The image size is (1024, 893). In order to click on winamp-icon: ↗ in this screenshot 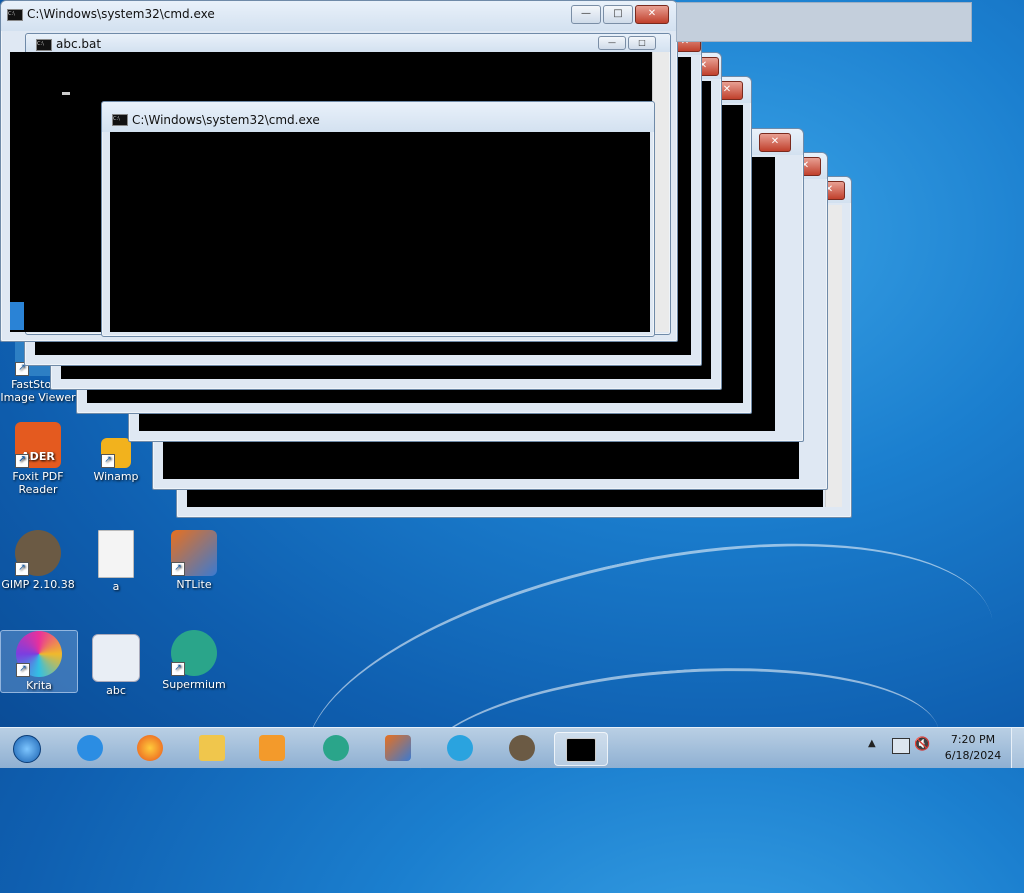, I will do `click(116, 453)`.